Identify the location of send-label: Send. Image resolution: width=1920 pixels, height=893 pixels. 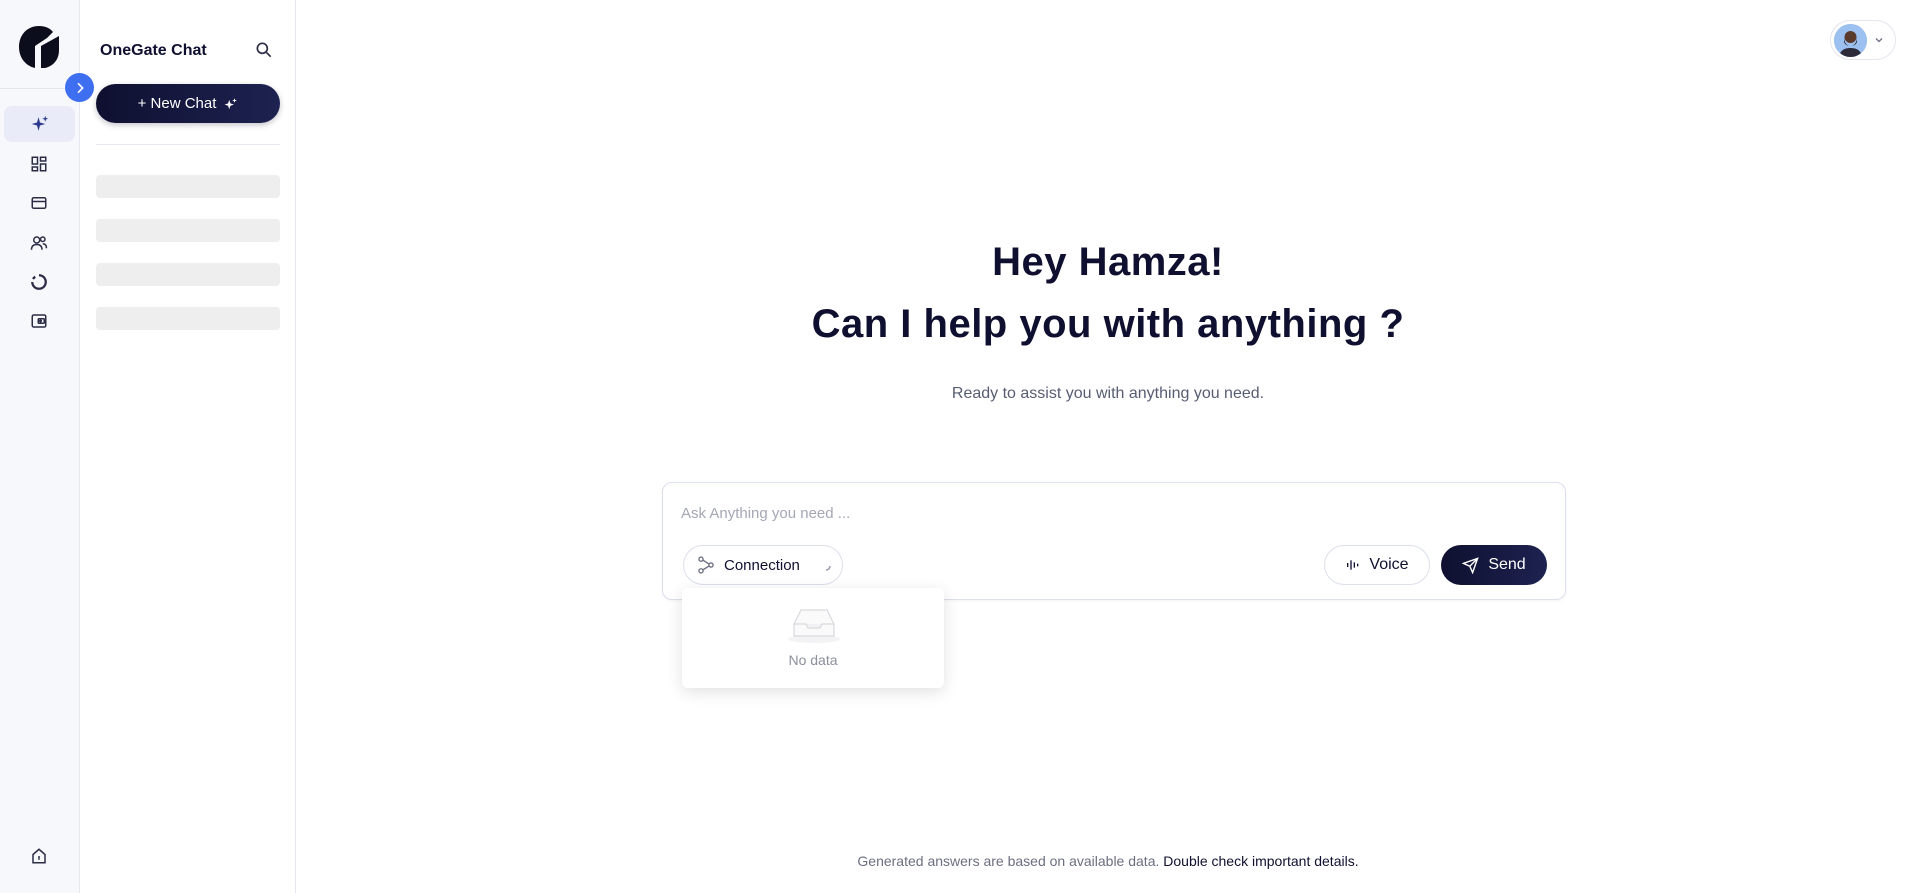
(1507, 564).